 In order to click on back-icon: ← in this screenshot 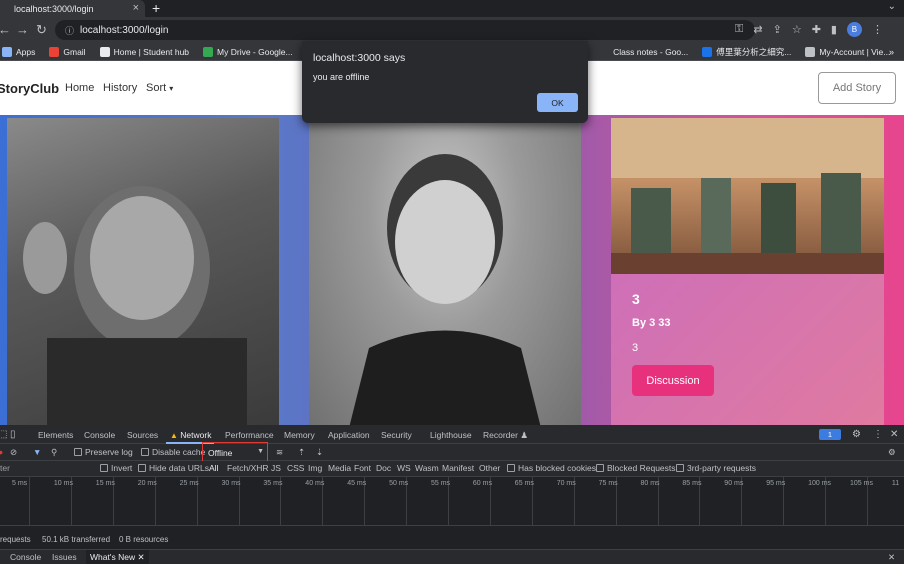, I will do `click(5, 29)`.